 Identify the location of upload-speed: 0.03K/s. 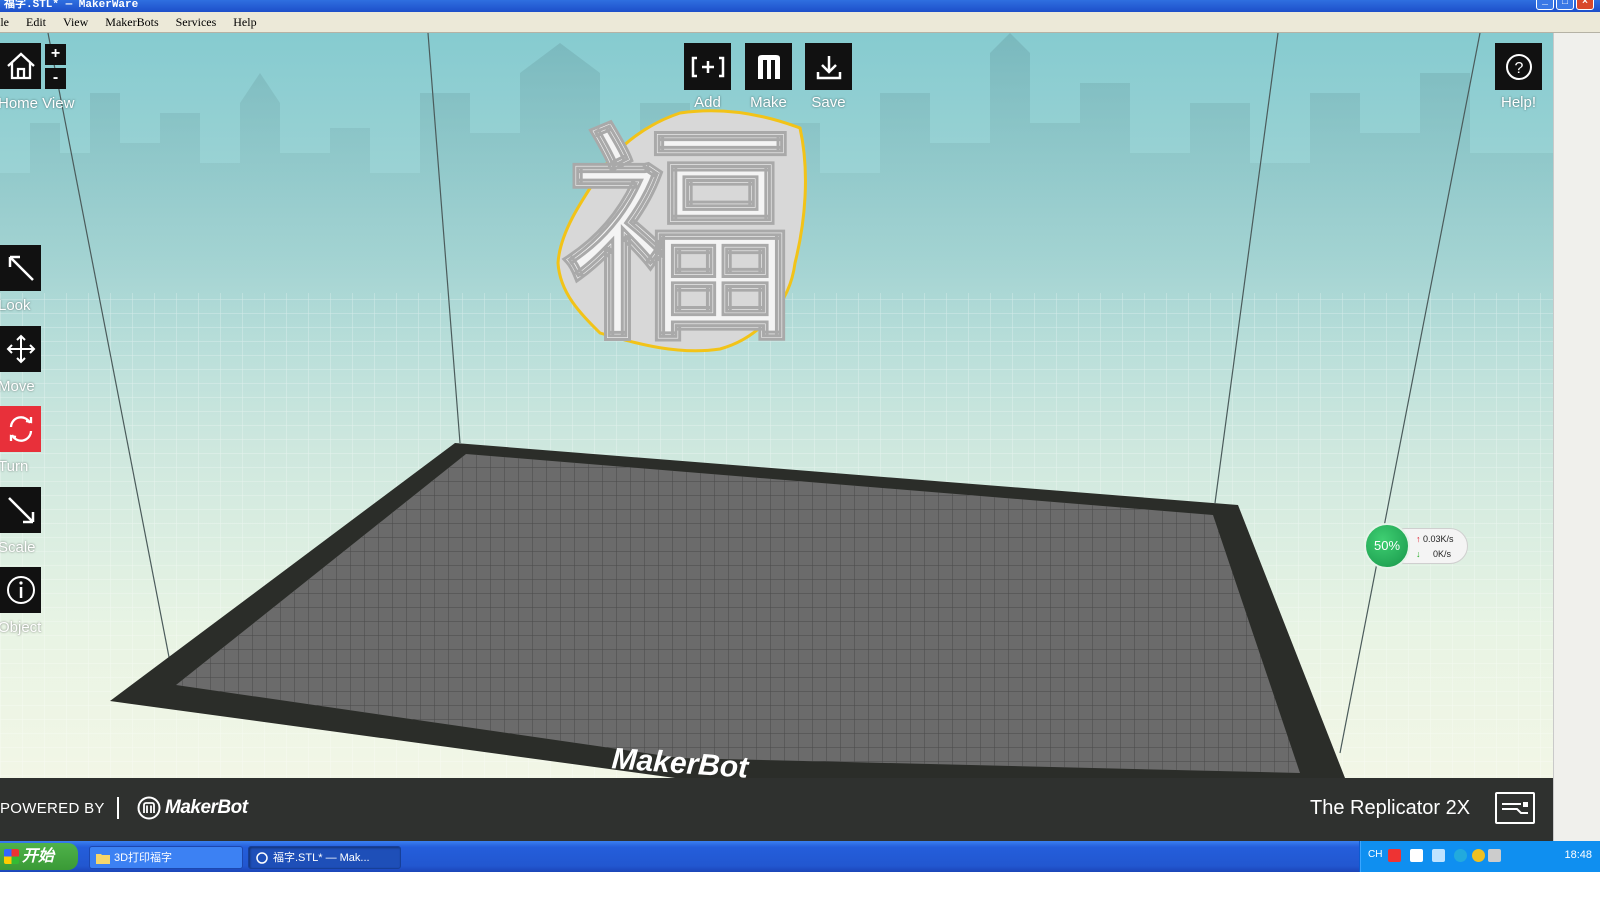
(1438, 539).